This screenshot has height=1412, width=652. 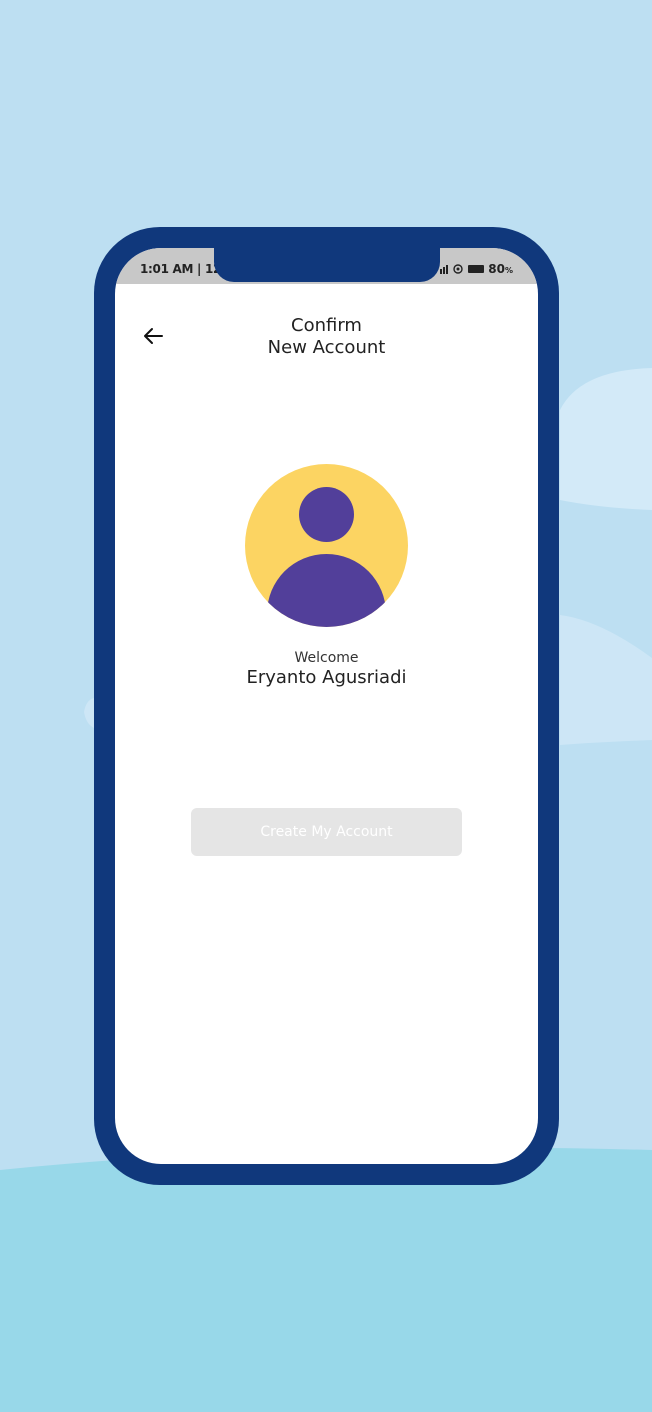 I want to click on page-title-line2: New Account, so click(x=326, y=347).